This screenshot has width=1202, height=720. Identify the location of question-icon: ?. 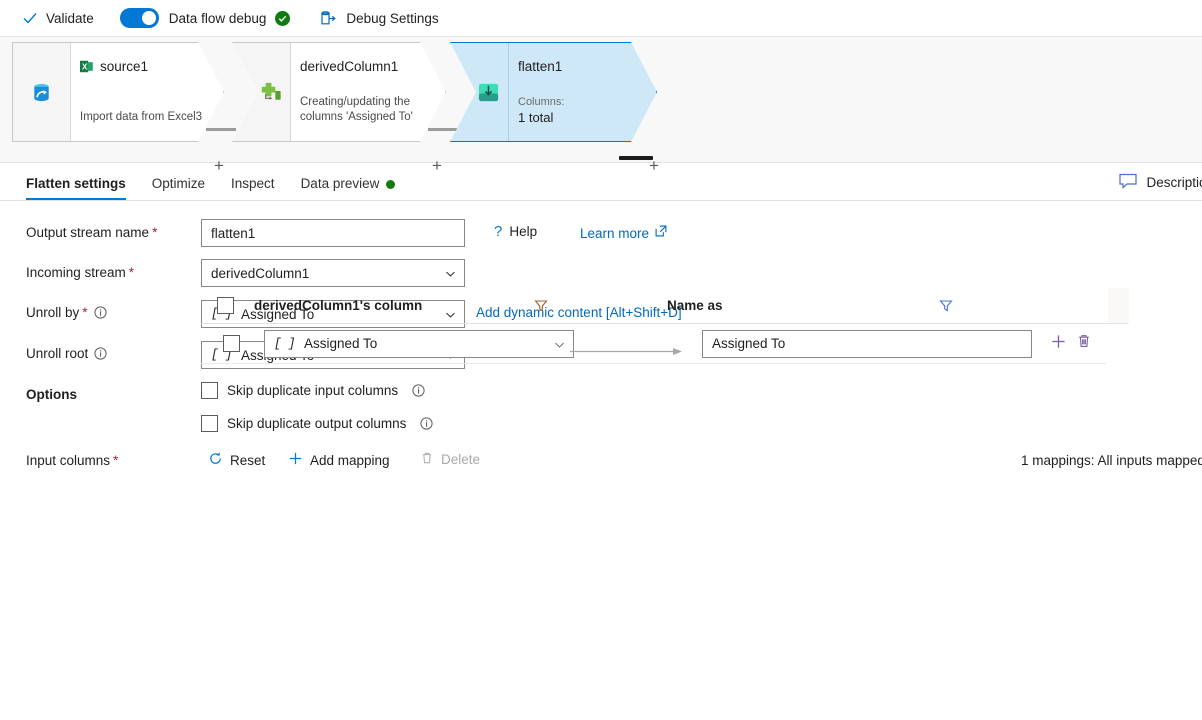
(498, 231).